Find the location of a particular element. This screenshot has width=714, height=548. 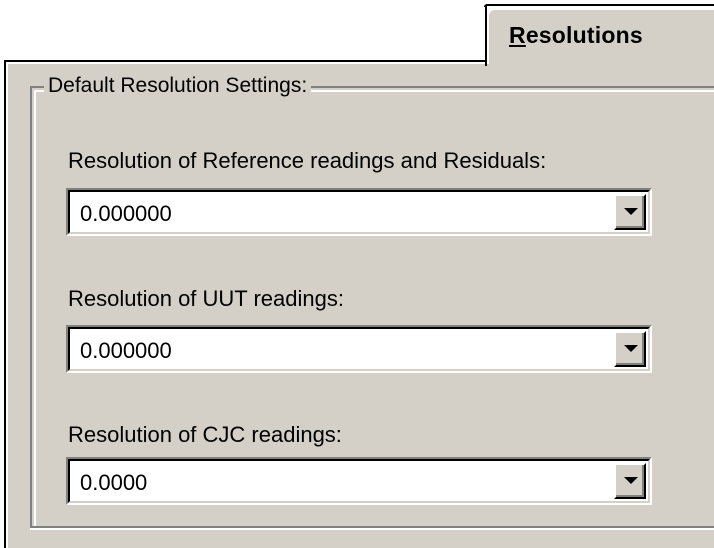

reference-resolution-value: 0.000000 is located at coordinates (126, 213).